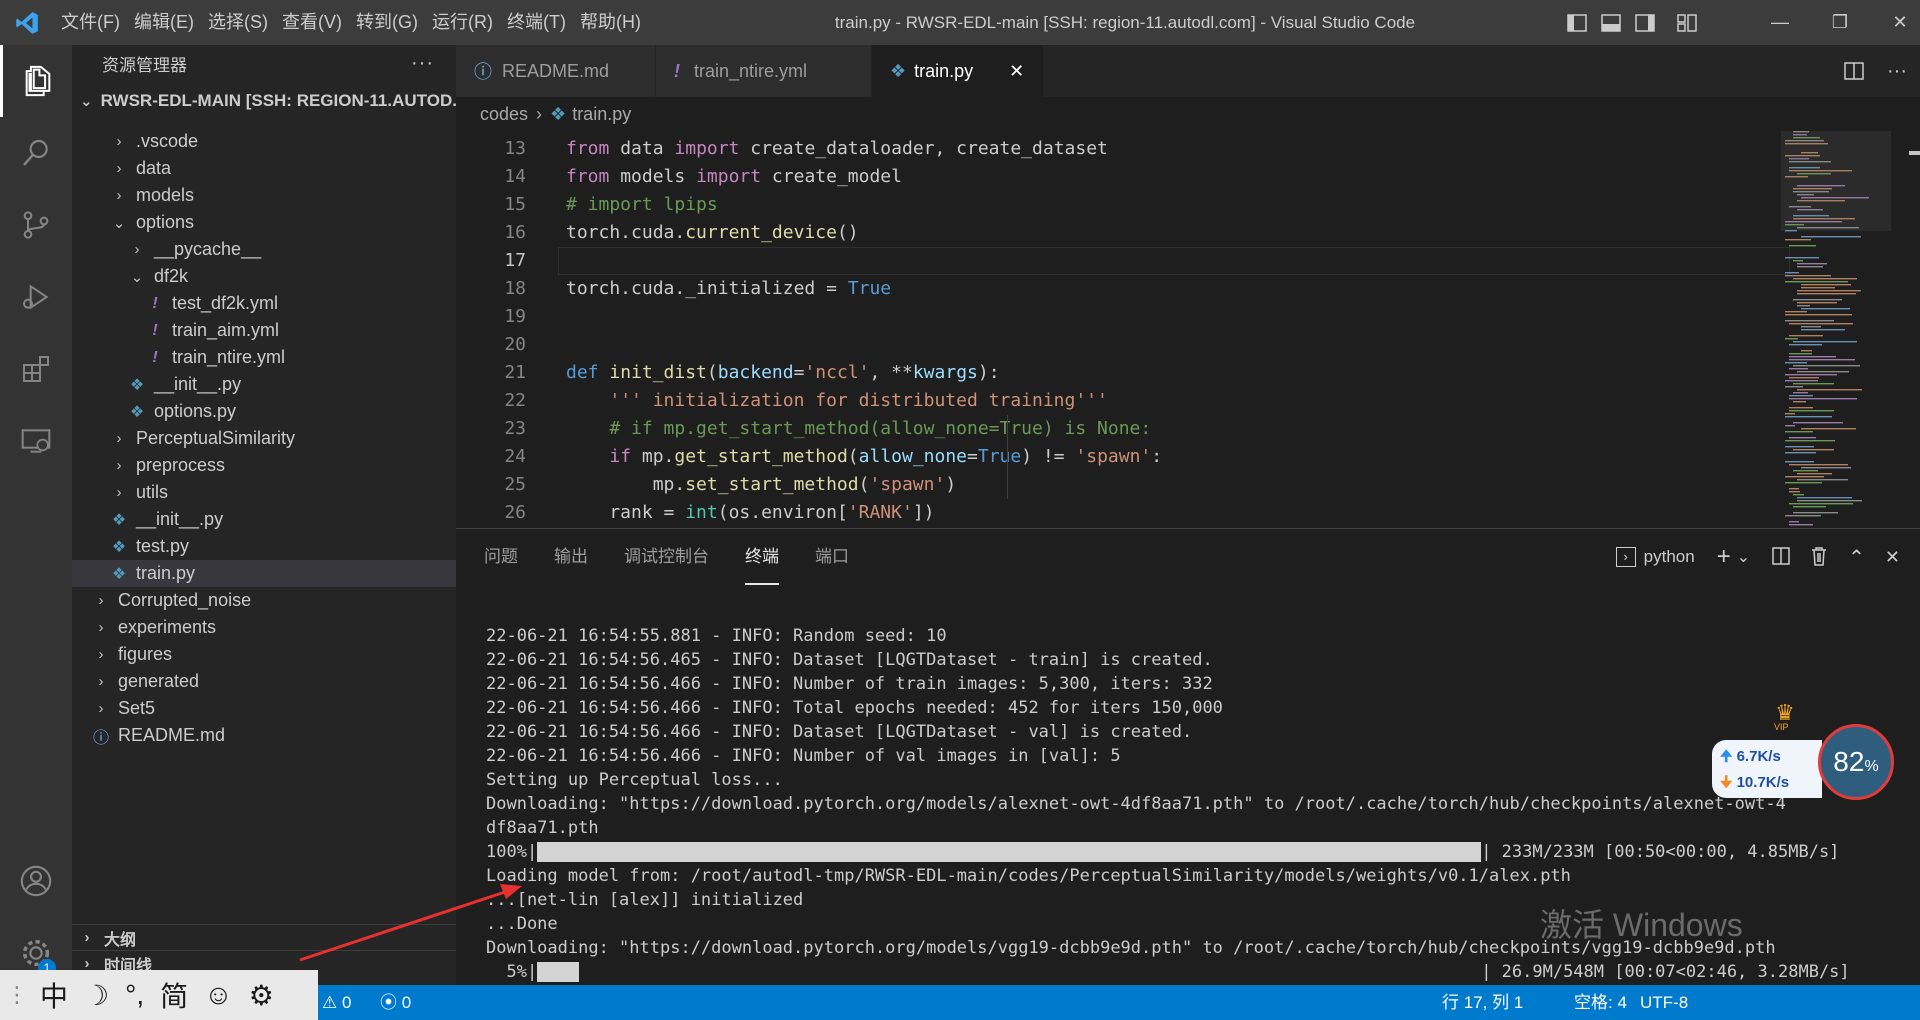 This screenshot has width=1920, height=1020. What do you see at coordinates (1645, 22) in the screenshot?
I see `toggle-secondary-sidebar-icon` at bounding box center [1645, 22].